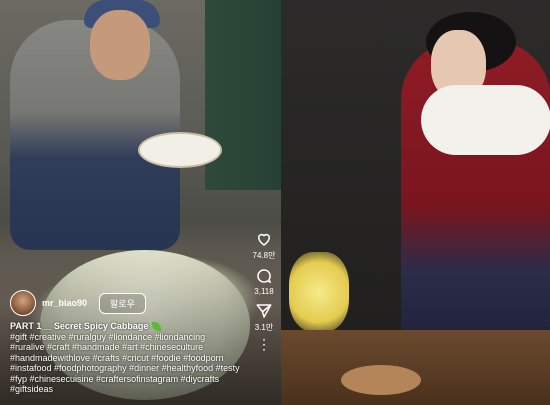 The height and width of the screenshot is (405, 550). I want to click on action-sidebar: 74.8만 3,118 3.1만 ⋮, so click(264, 292).